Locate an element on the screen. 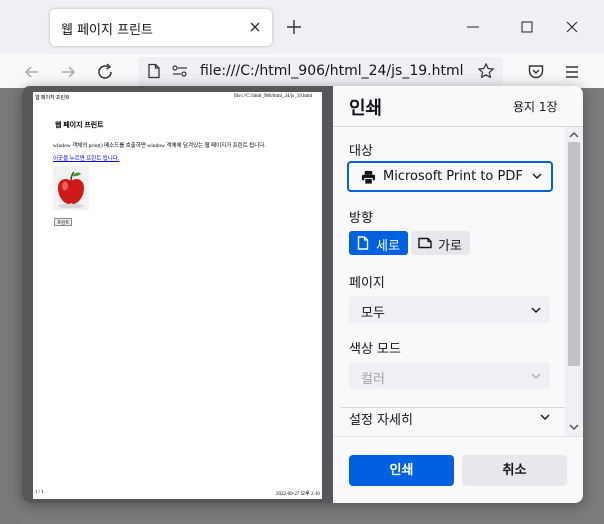 Image resolution: width=604 pixels, height=524 pixels. preview-heading: 웹 페이지 프린트 is located at coordinates (79, 125).